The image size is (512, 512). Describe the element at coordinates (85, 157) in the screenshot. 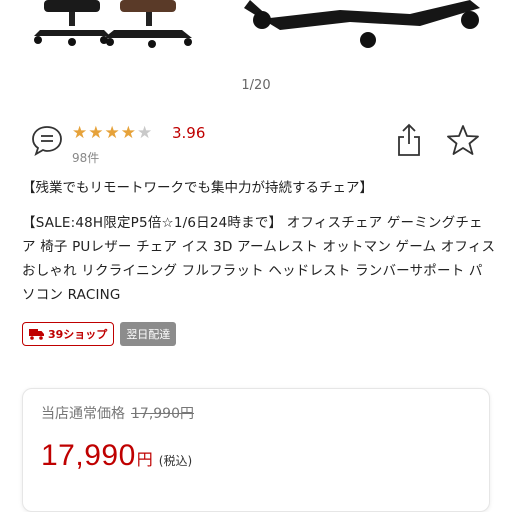

I see `review-count: 98件` at that location.